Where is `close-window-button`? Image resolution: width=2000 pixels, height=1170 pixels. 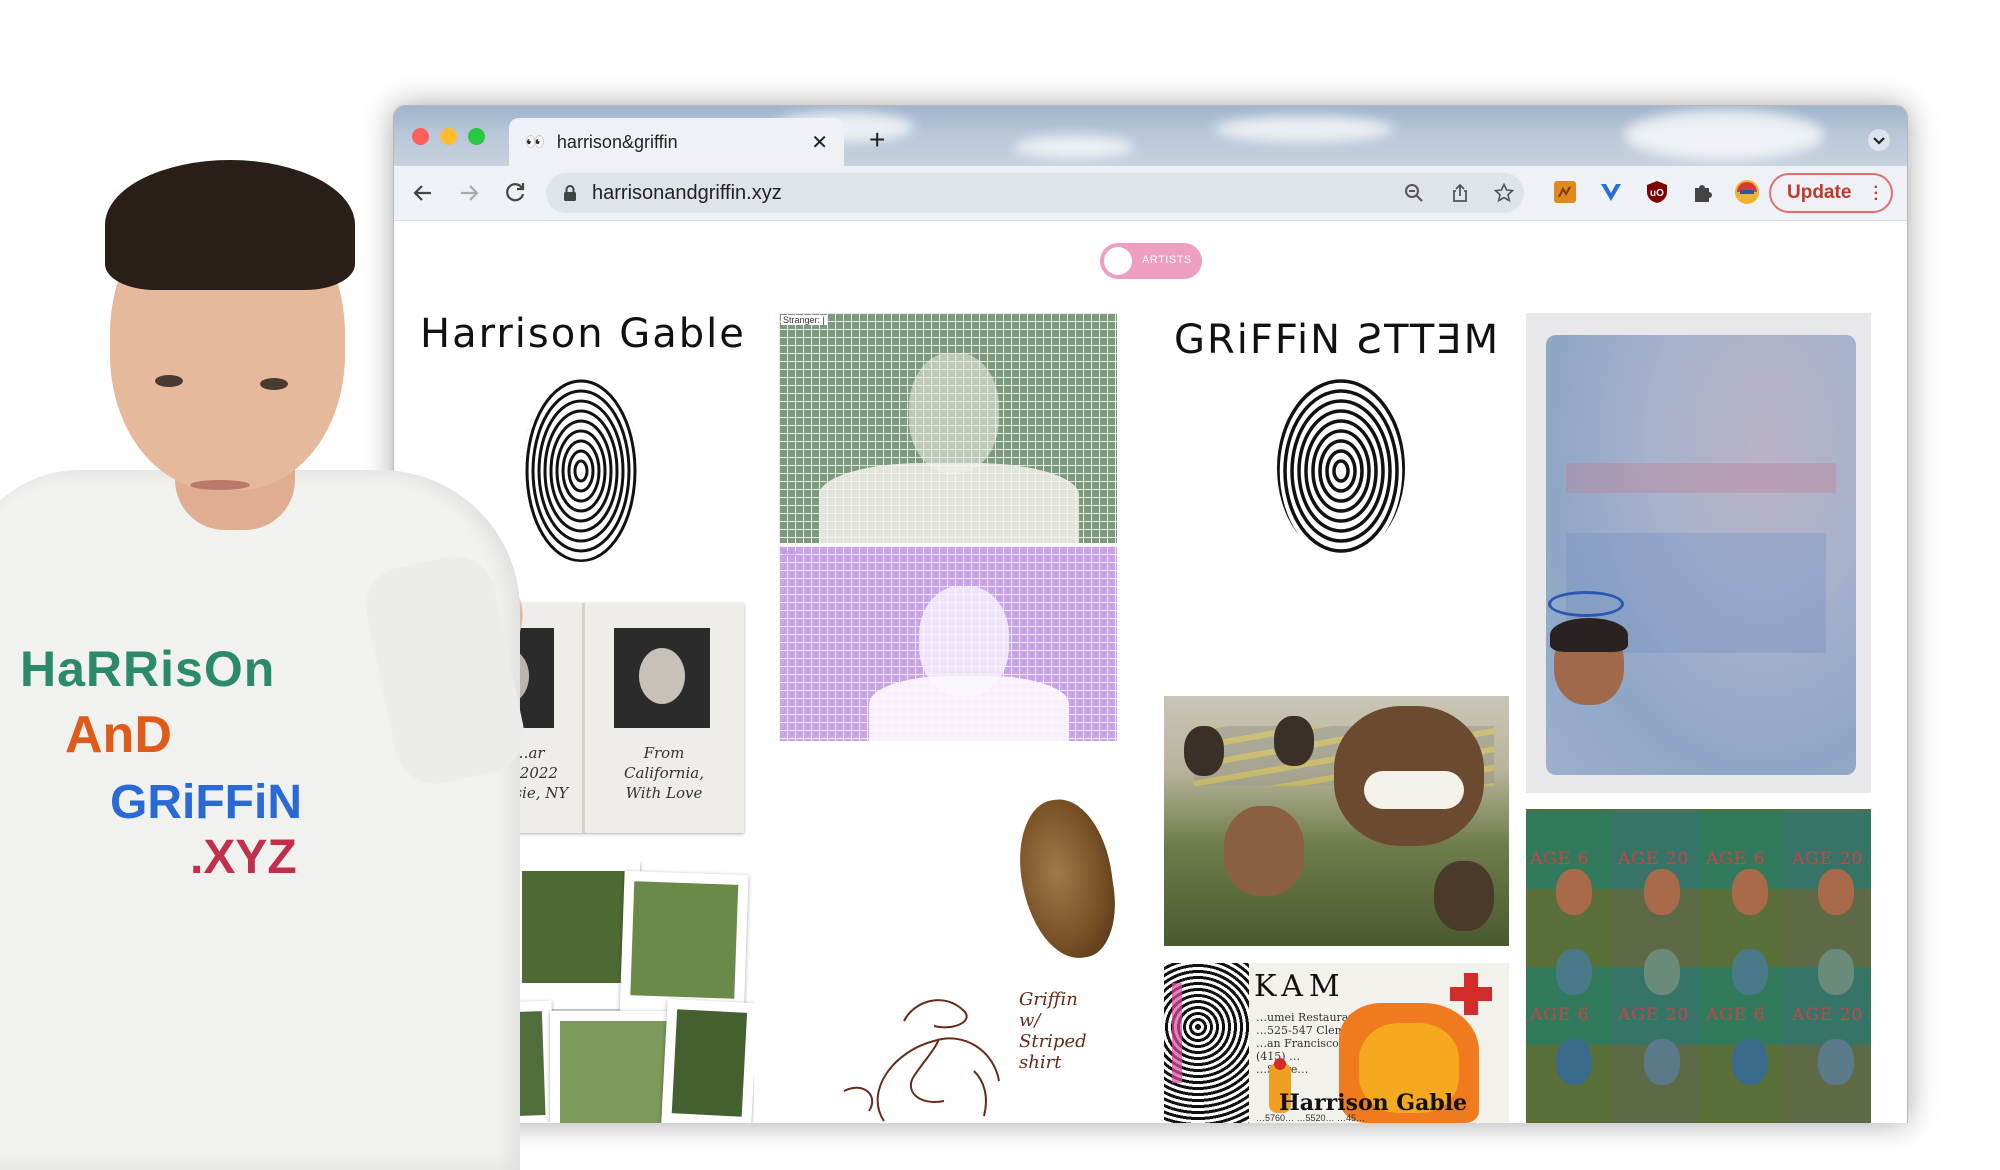 close-window-button is located at coordinates (420, 136).